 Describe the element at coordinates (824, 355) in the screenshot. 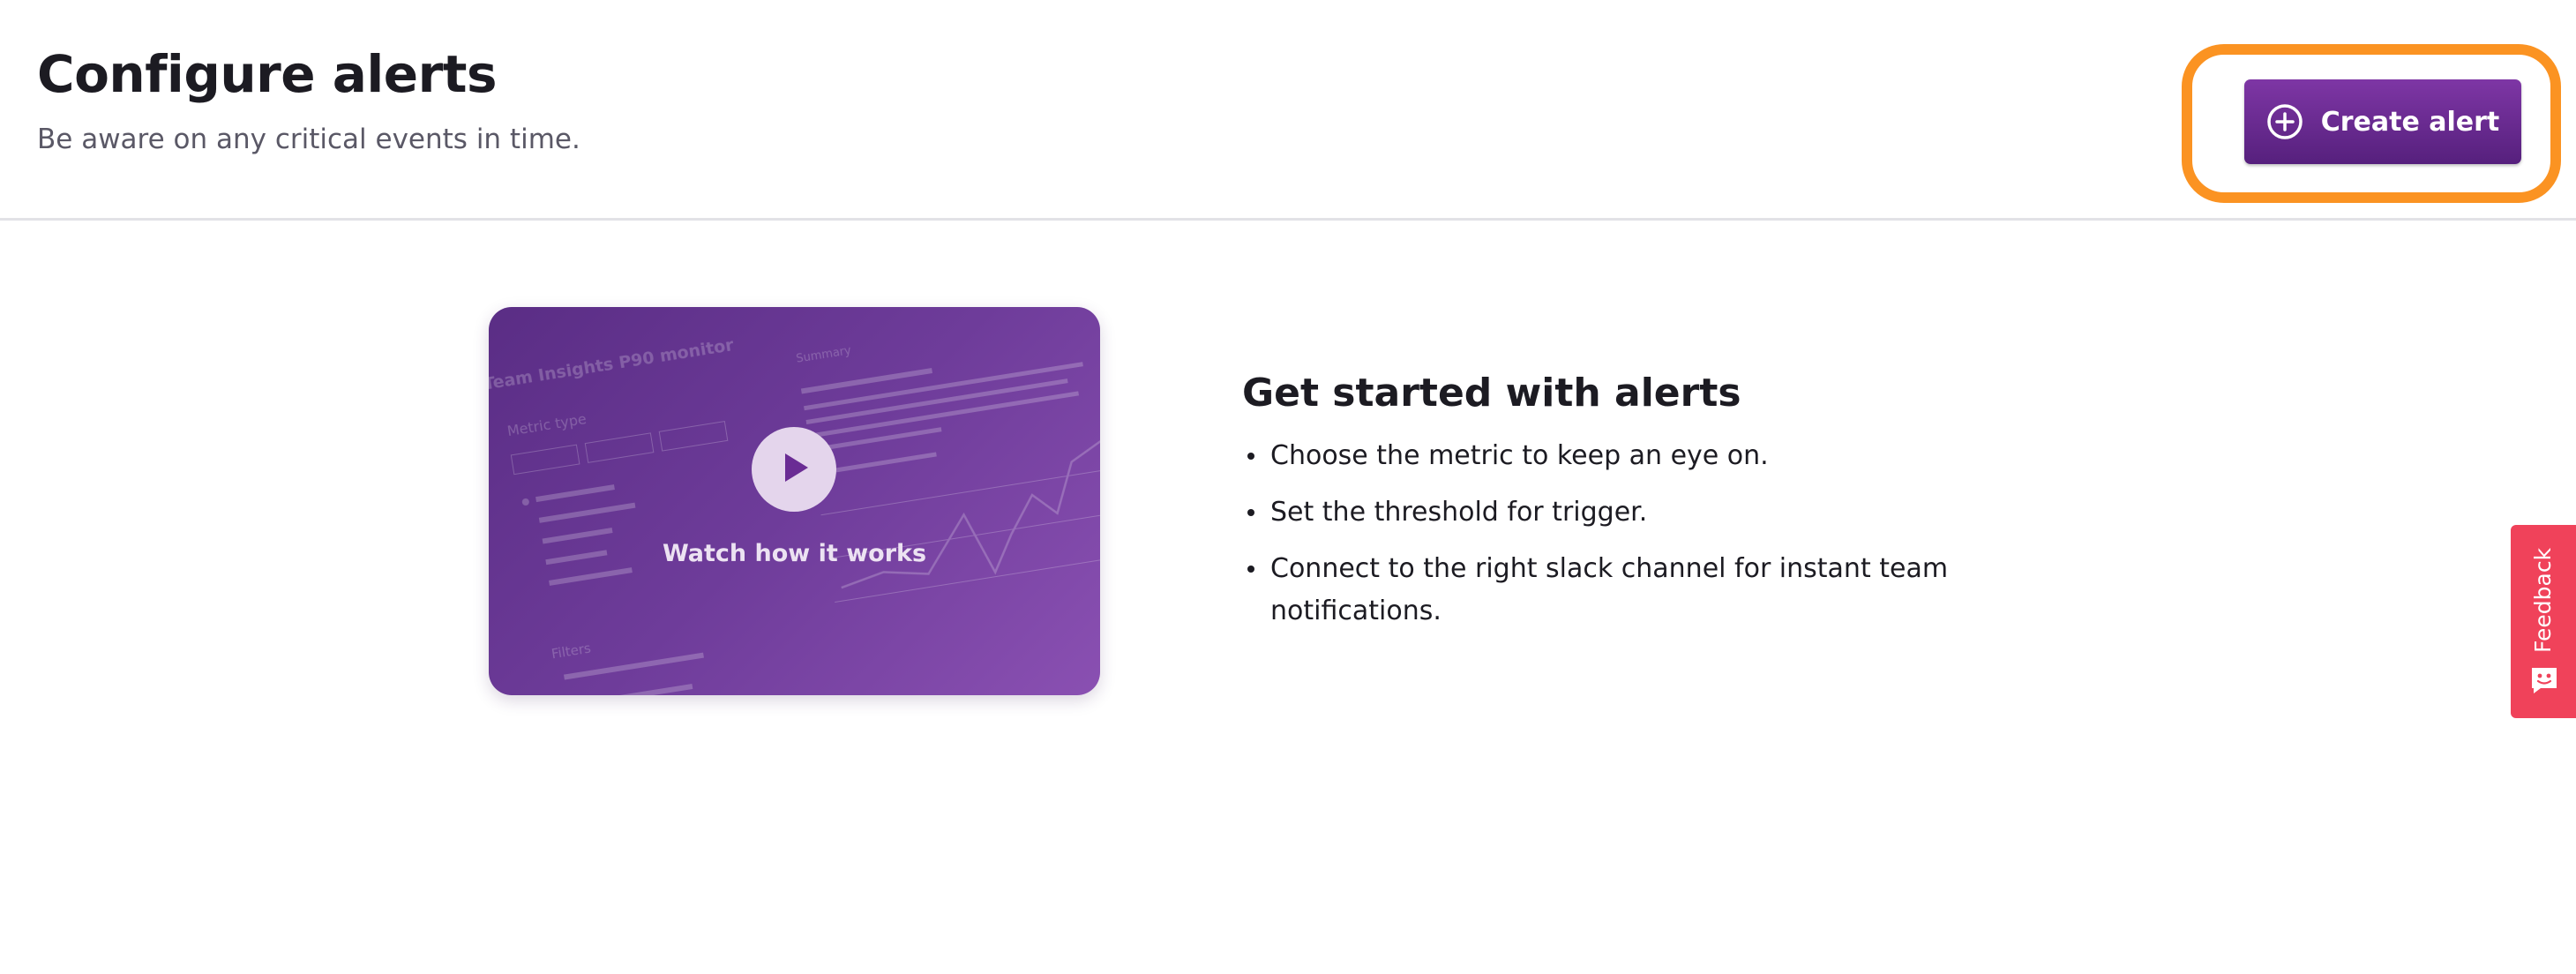

I see `preview-summary: Summary` at that location.